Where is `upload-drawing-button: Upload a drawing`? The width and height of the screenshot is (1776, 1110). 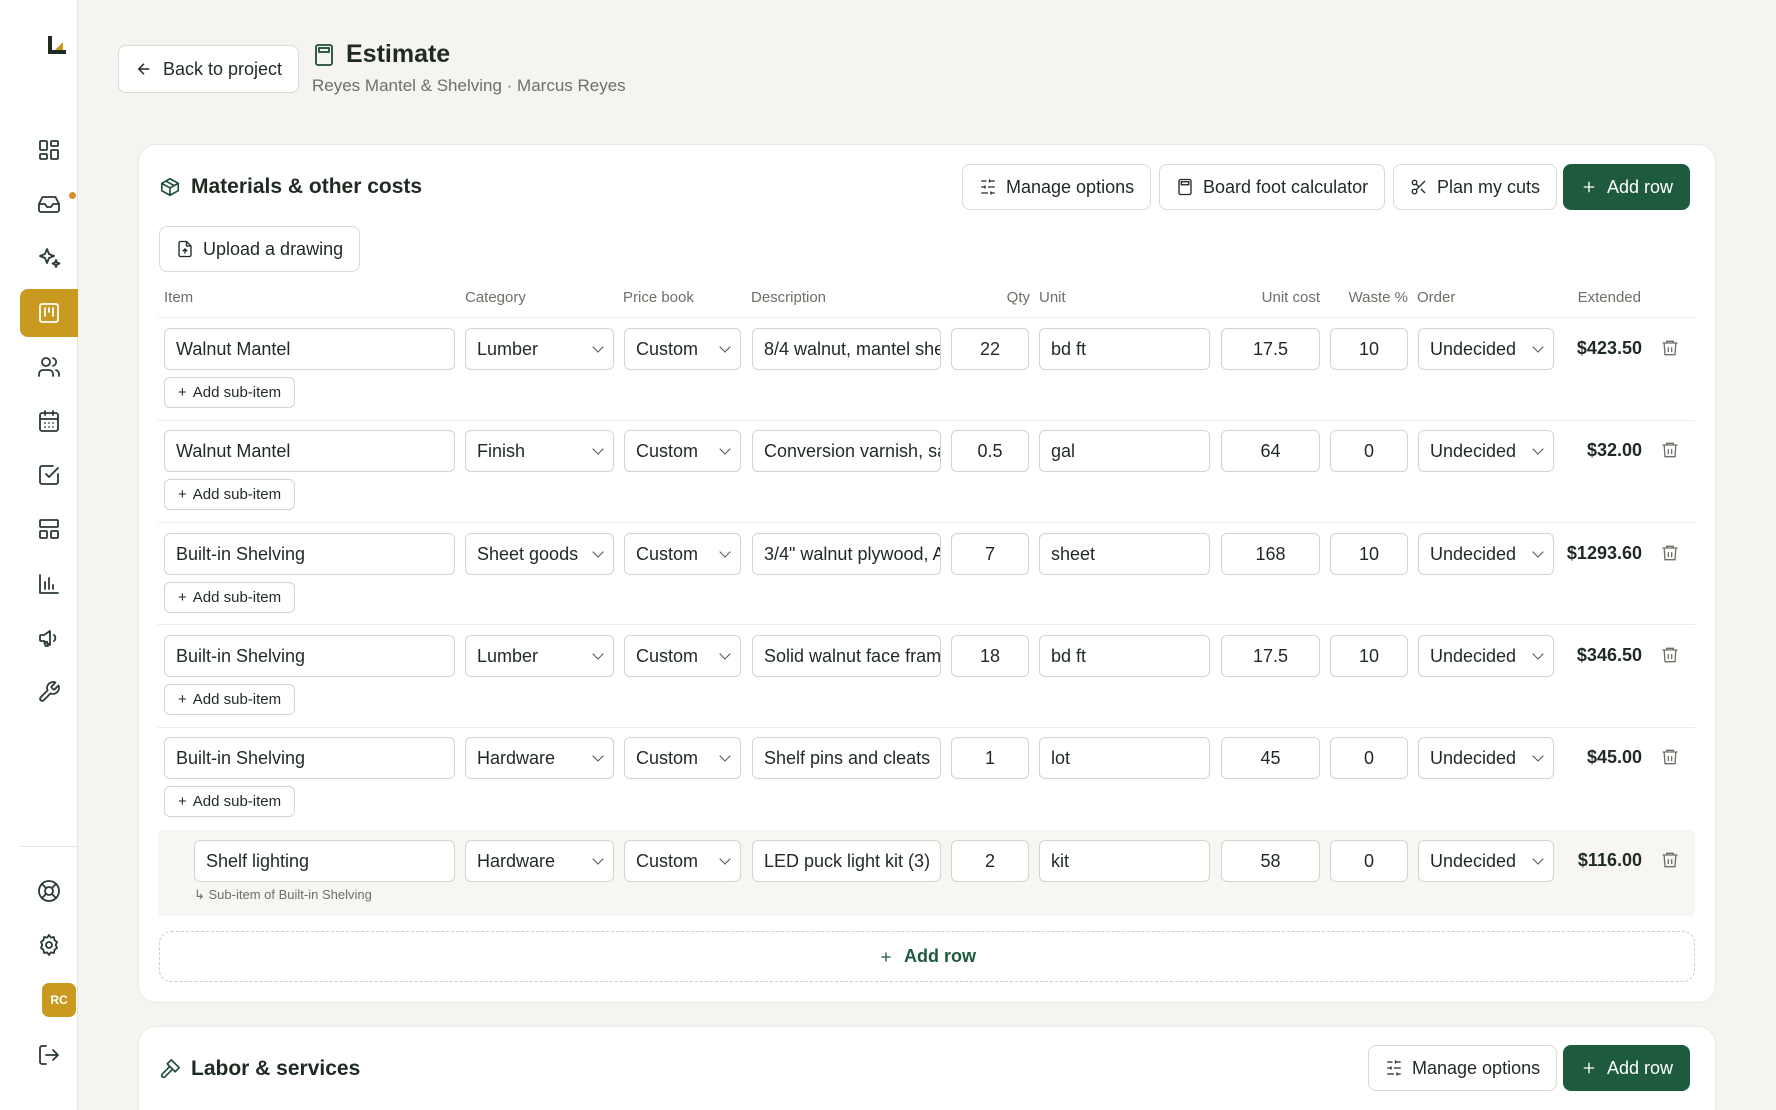
upload-drawing-button: Upload a drawing is located at coordinates (260, 249).